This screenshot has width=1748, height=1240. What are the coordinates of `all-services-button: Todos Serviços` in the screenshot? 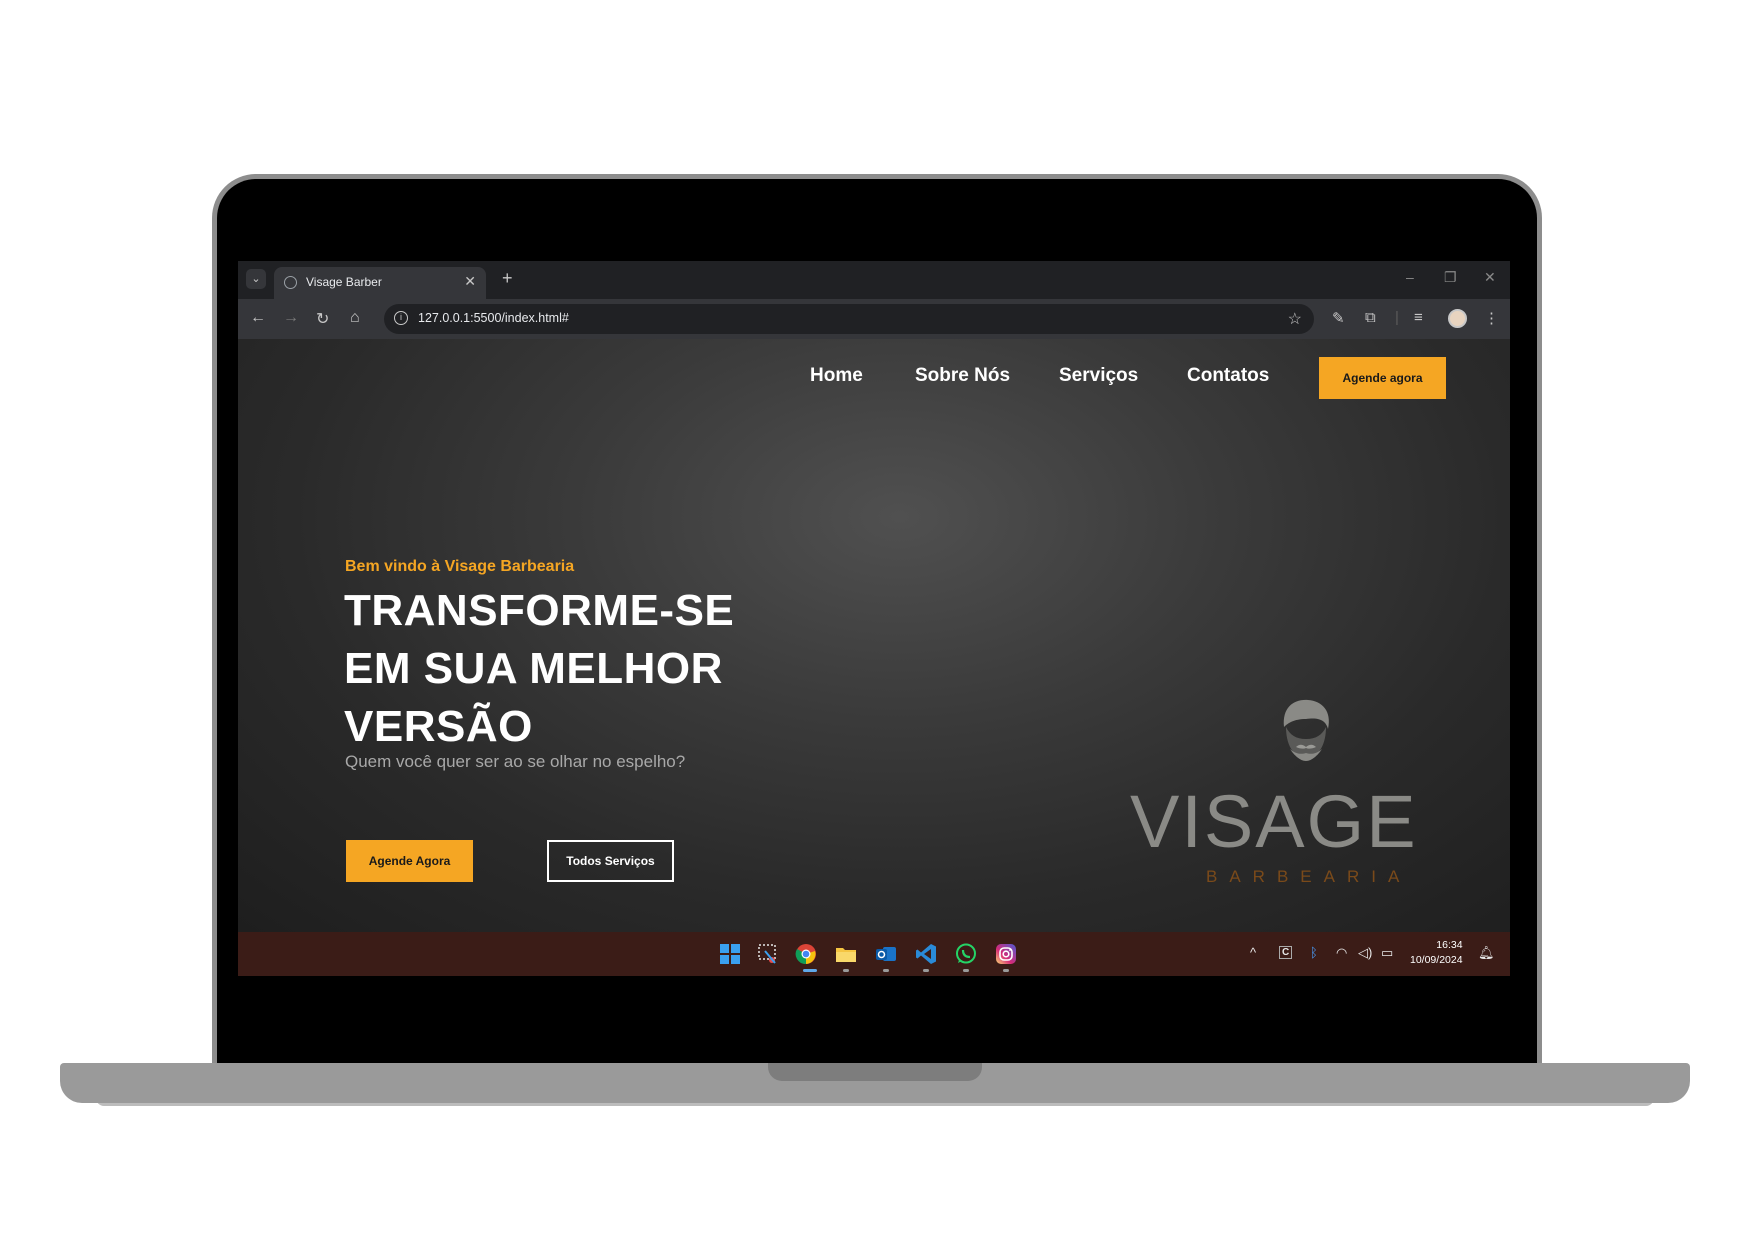 It's located at (610, 861).